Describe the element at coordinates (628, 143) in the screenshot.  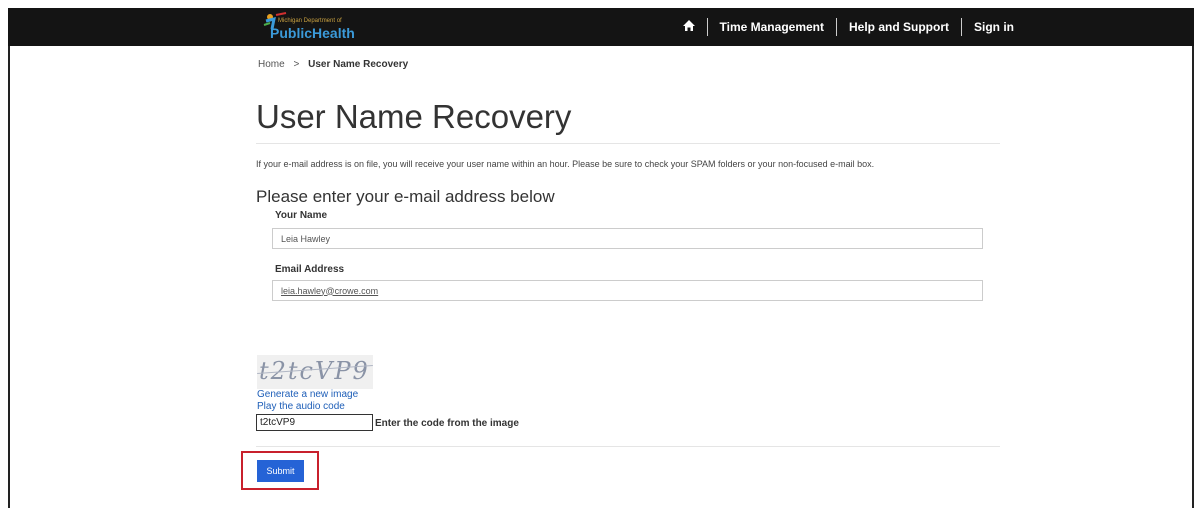
I see `title-divider` at that location.